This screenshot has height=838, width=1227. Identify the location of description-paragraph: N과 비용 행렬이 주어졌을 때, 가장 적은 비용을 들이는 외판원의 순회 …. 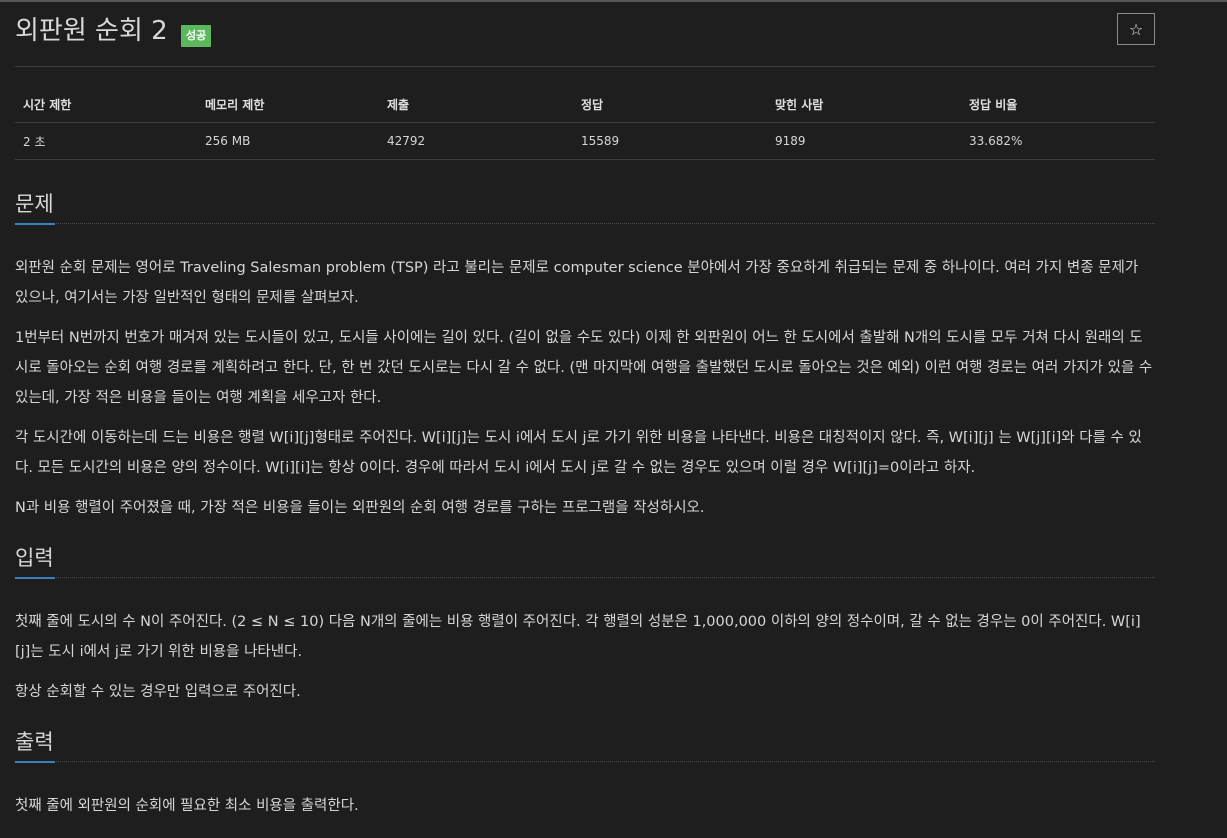
(360, 508).